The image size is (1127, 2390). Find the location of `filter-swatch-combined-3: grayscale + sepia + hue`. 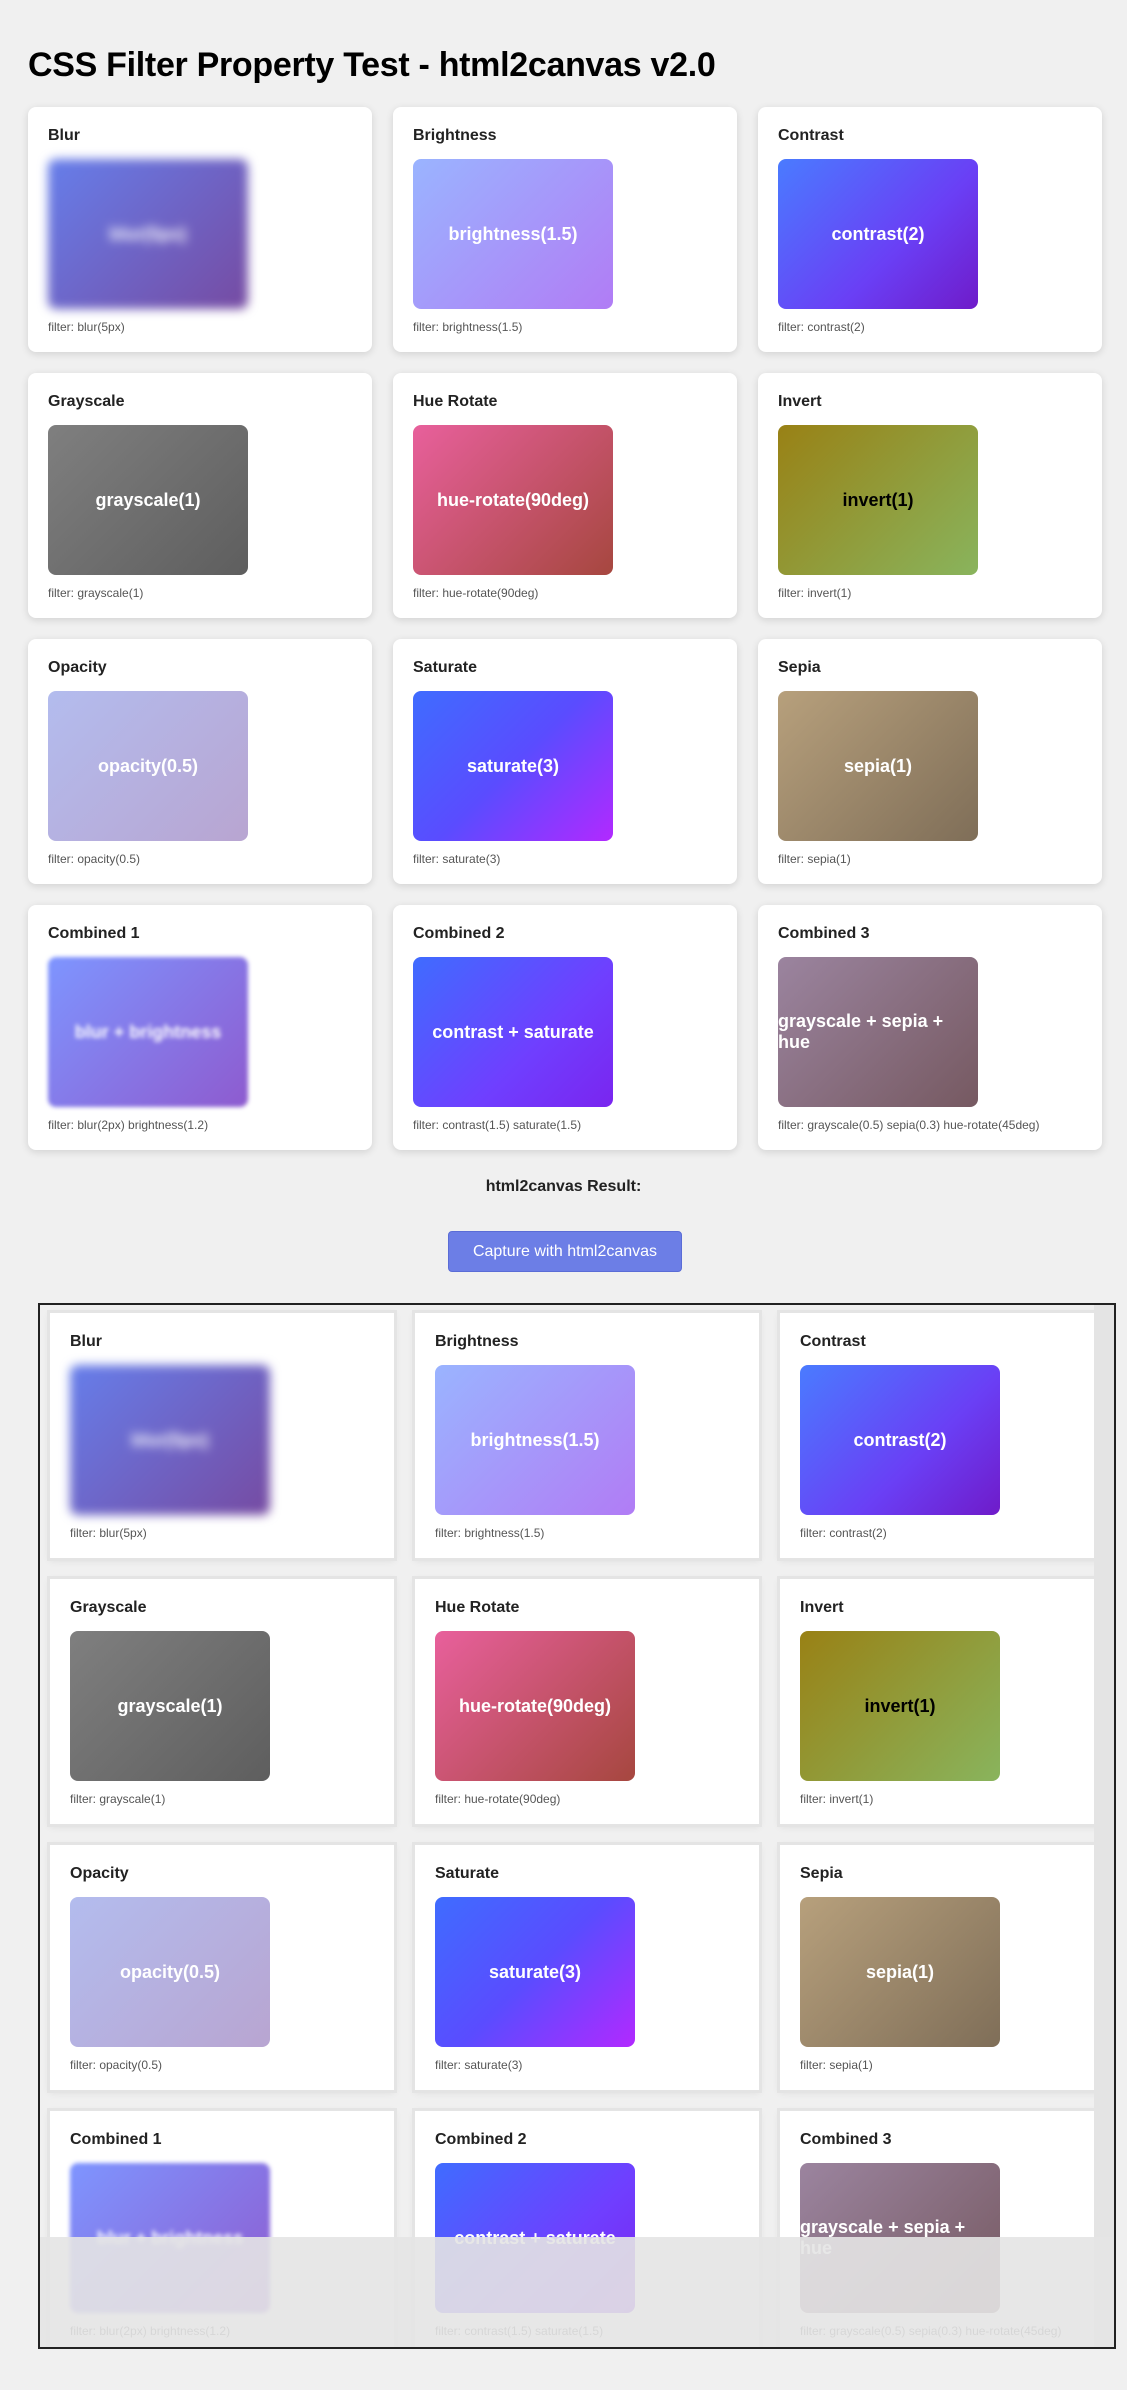

filter-swatch-combined-3: grayscale + sepia + hue is located at coordinates (878, 1032).